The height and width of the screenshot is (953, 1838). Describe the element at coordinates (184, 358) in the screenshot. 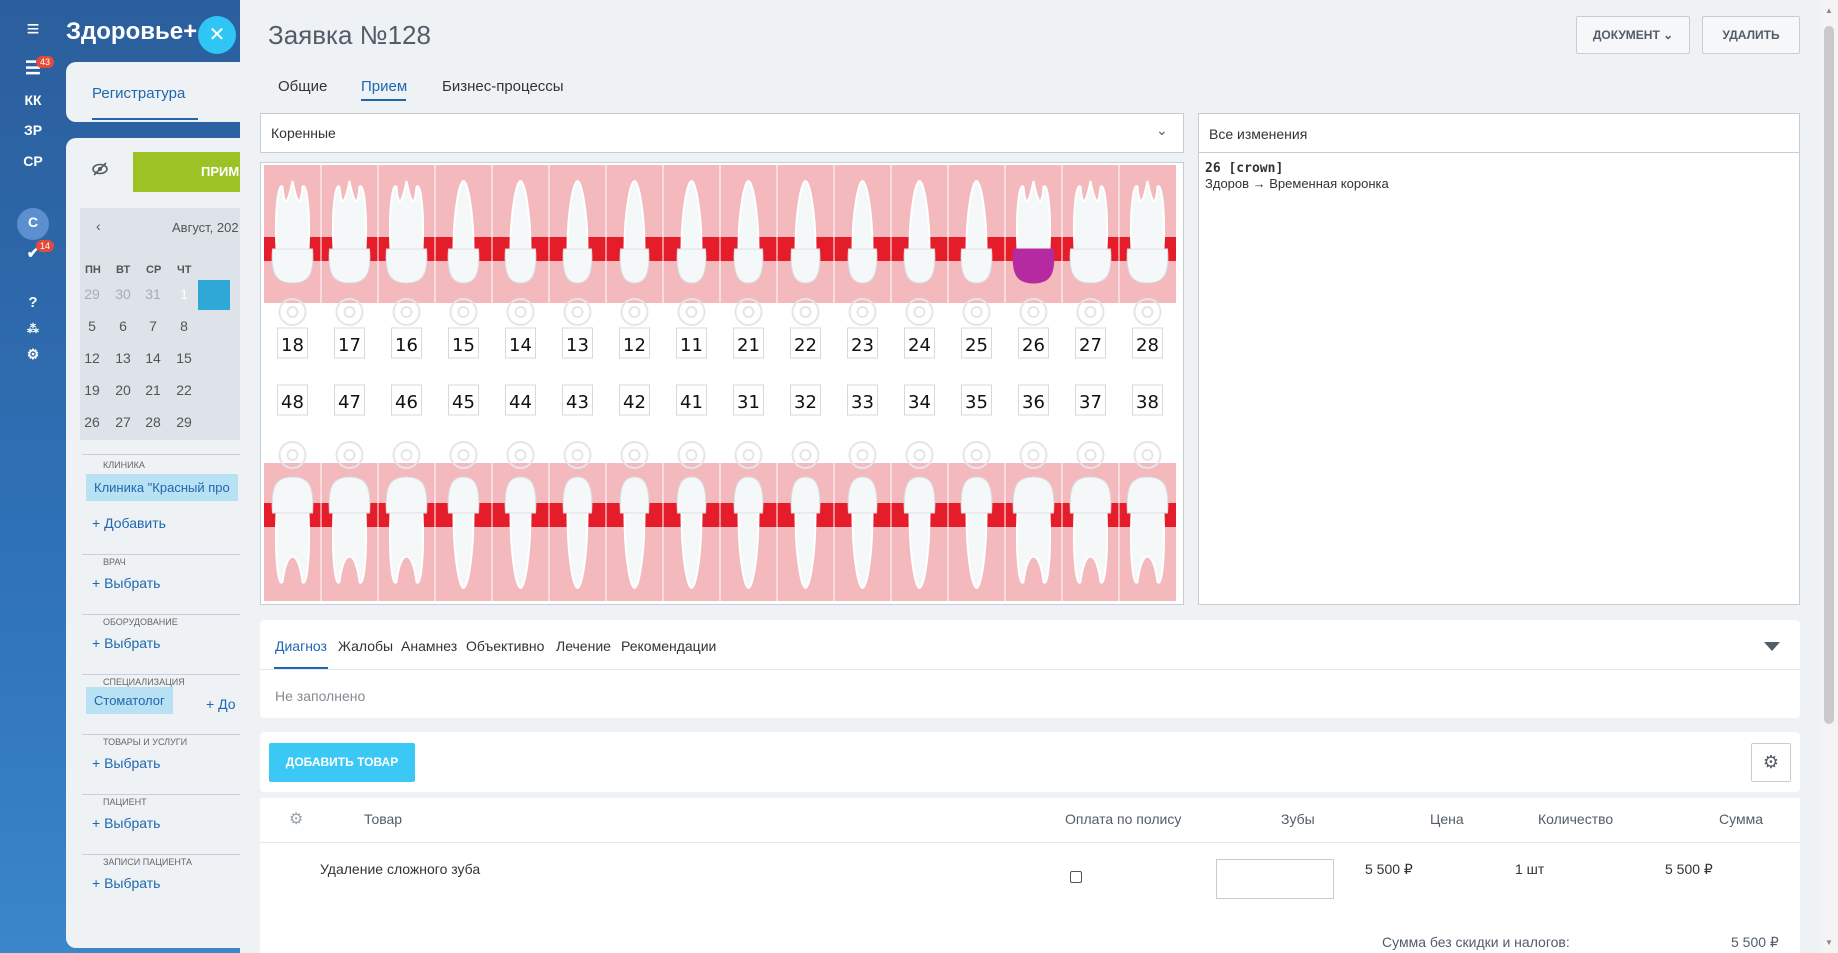

I see `calendar-day: 15` at that location.